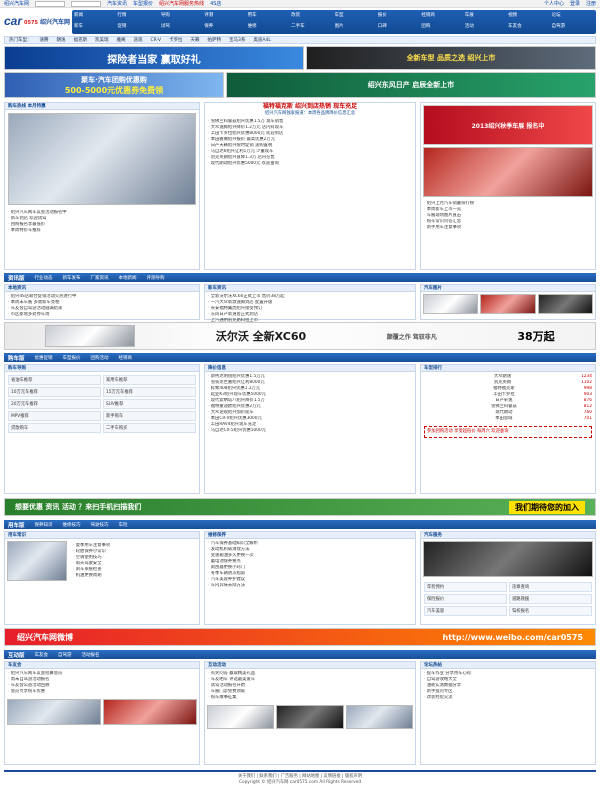 This screenshot has height=800, width=600. I want to click on service-link: 年检预约, so click(465, 587).